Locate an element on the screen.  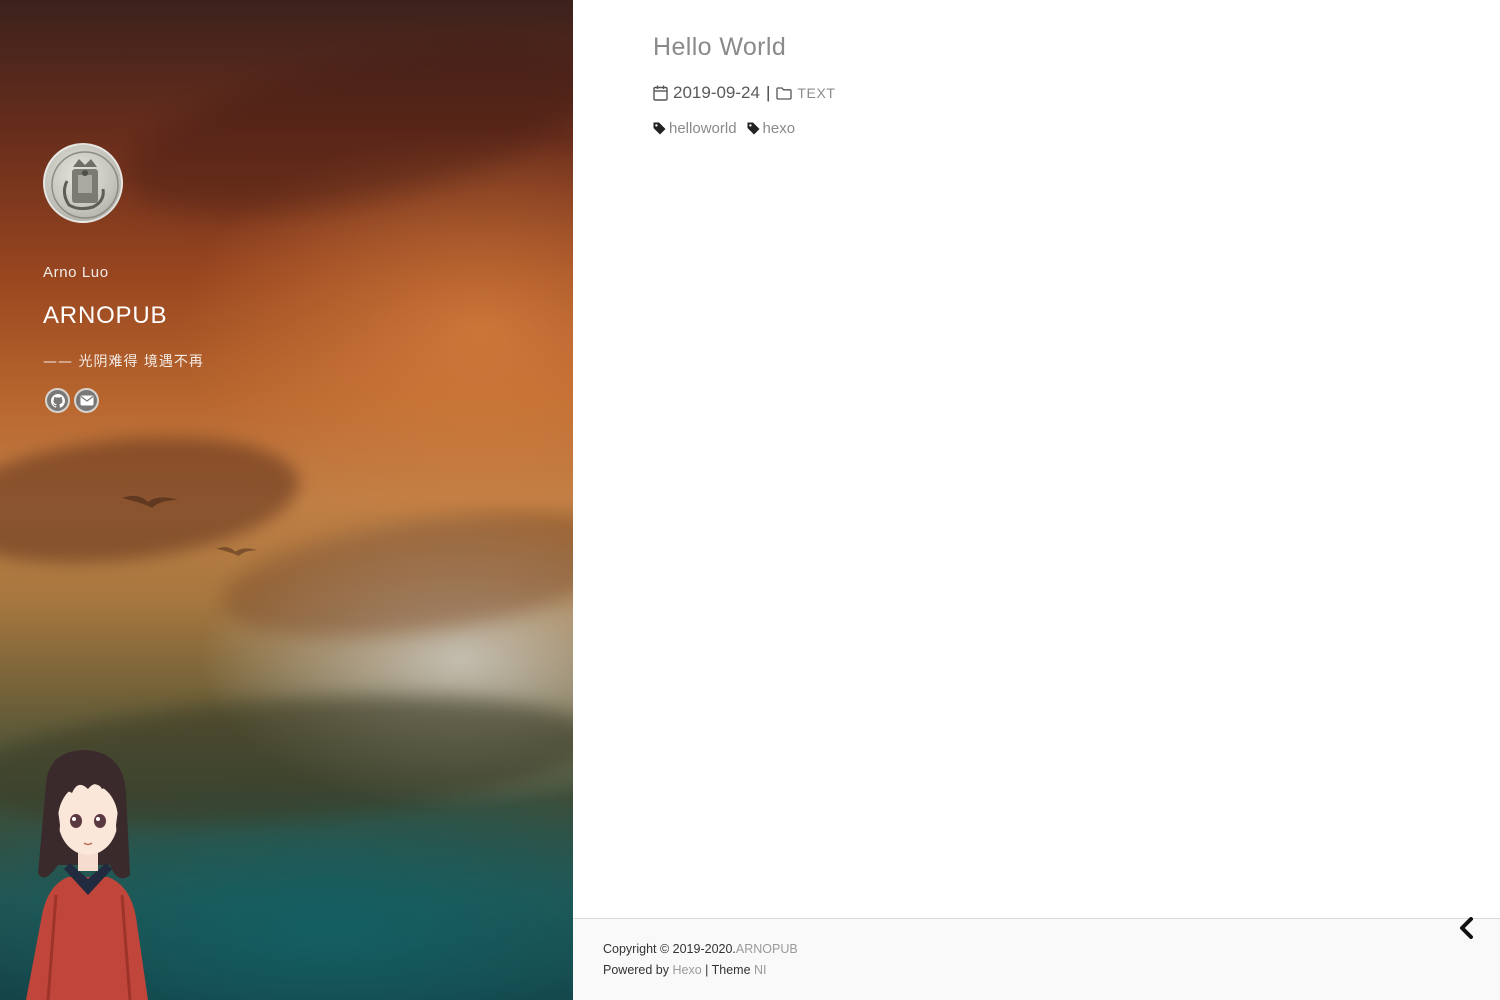
theme-link: NI is located at coordinates (760, 970).